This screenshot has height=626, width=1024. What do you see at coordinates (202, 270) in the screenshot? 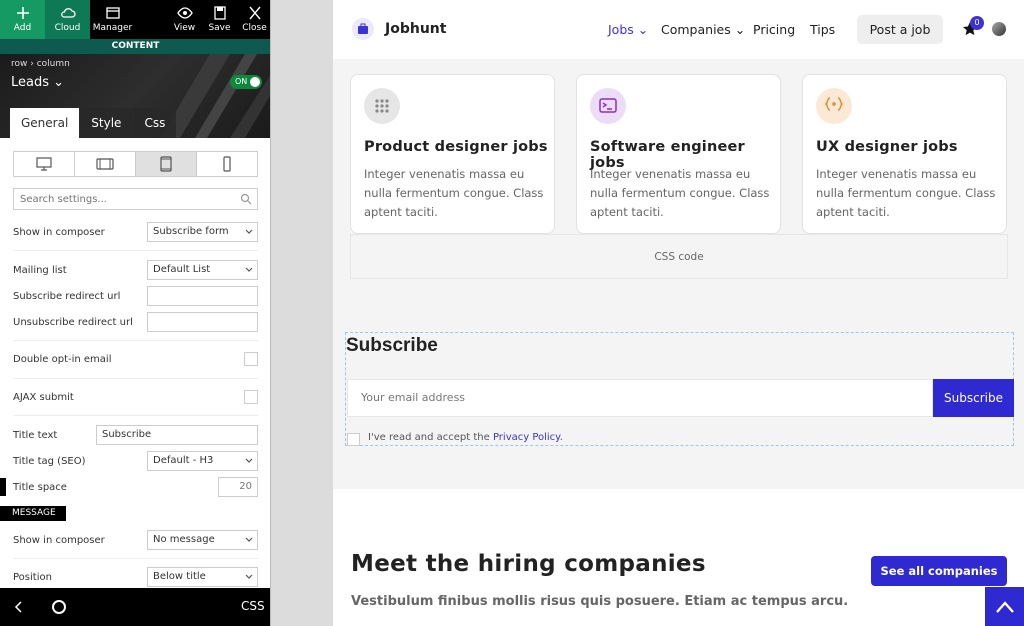
I see `mailing-list-select: Default List` at bounding box center [202, 270].